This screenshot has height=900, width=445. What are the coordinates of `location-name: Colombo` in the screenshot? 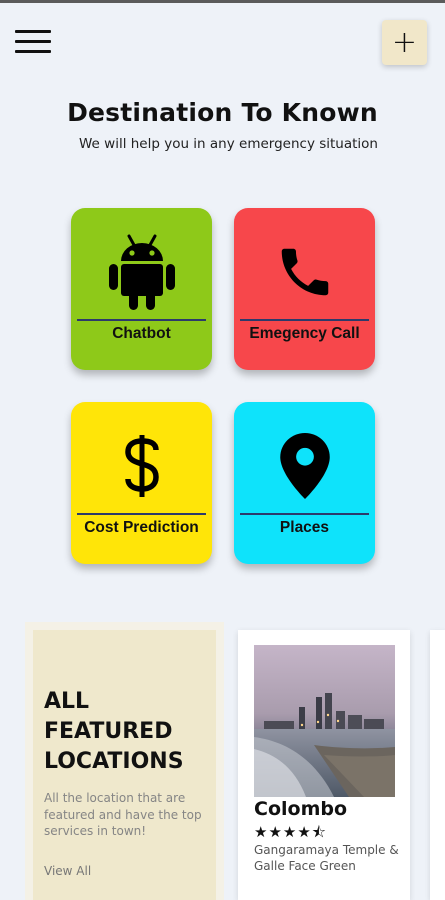 It's located at (301, 809).